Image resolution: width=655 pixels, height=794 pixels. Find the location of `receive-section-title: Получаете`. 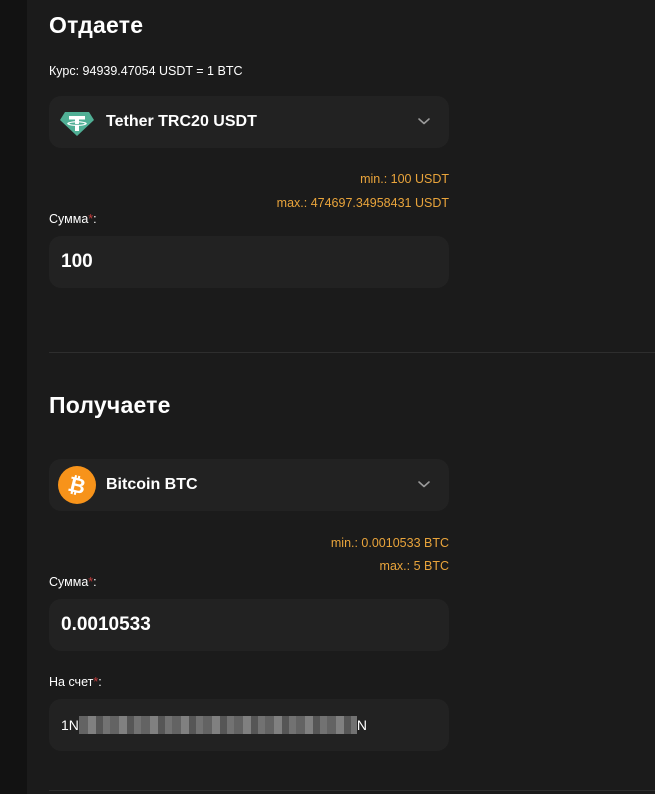

receive-section-title: Получаете is located at coordinates (110, 405).